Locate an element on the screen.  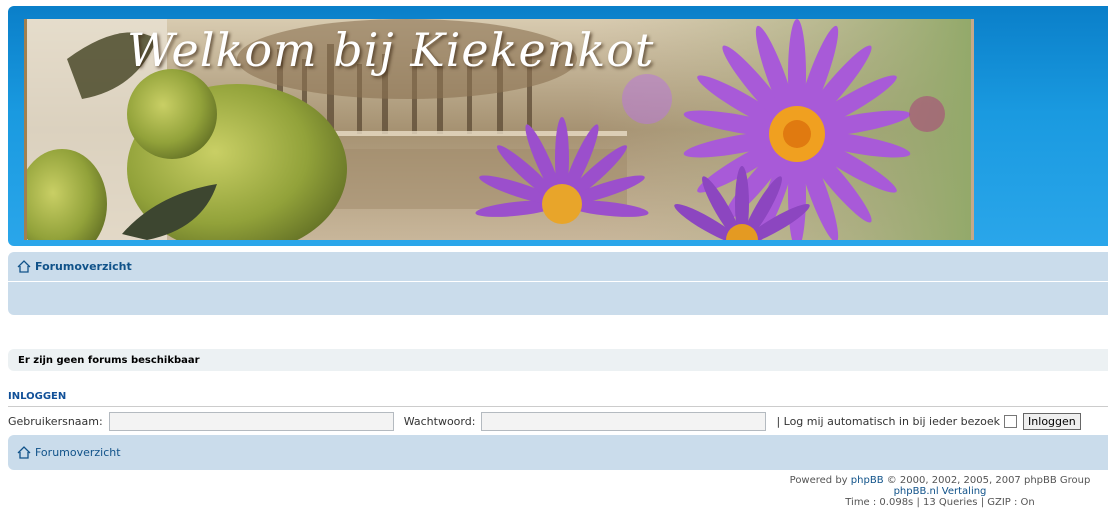
translation-link: phpBB.nl Vertaling is located at coordinates (940, 491).